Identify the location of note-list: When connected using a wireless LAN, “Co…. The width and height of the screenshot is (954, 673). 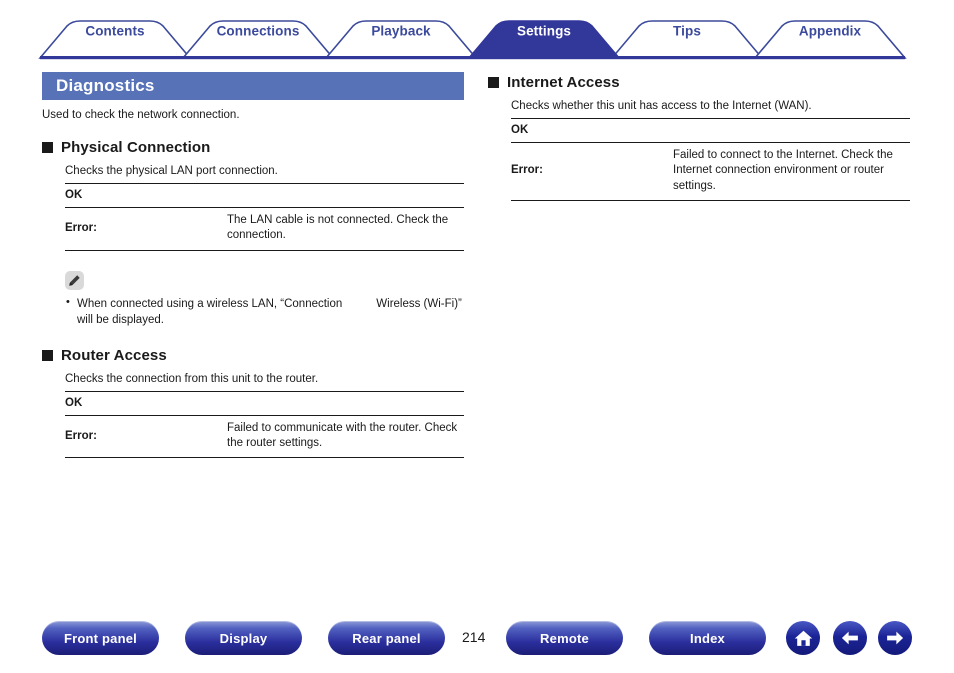
(265, 312).